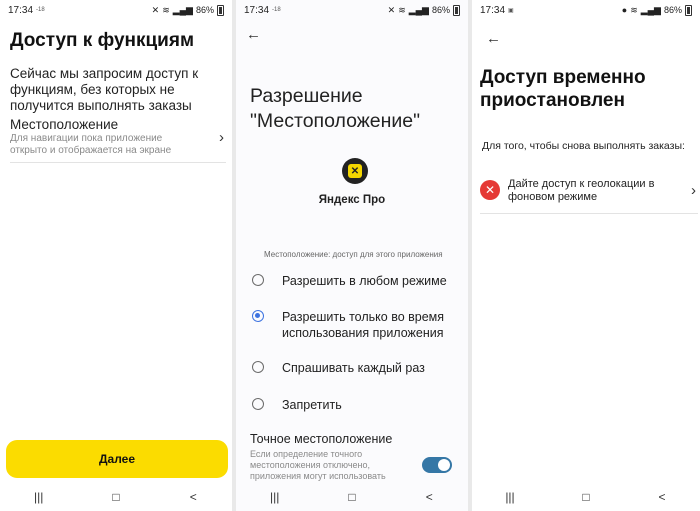 This screenshot has width=700, height=511. What do you see at coordinates (306, 96) in the screenshot?
I see `permission-title-line1: Разрешение` at bounding box center [306, 96].